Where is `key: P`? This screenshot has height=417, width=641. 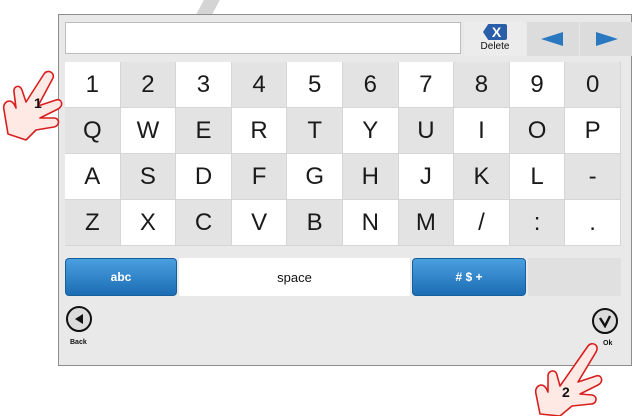 key: P is located at coordinates (593, 131).